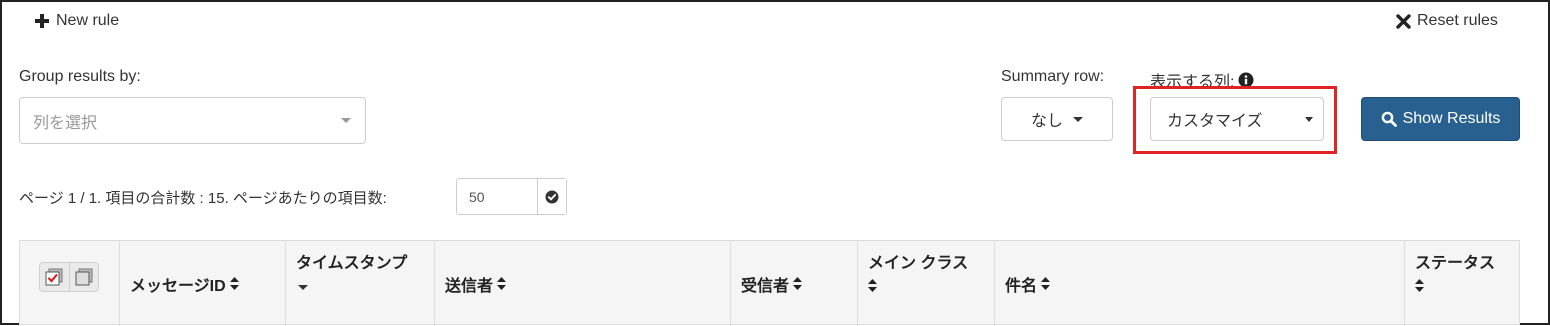 This screenshot has width=1550, height=326. I want to click on show-results-button: Show Results, so click(1440, 119).